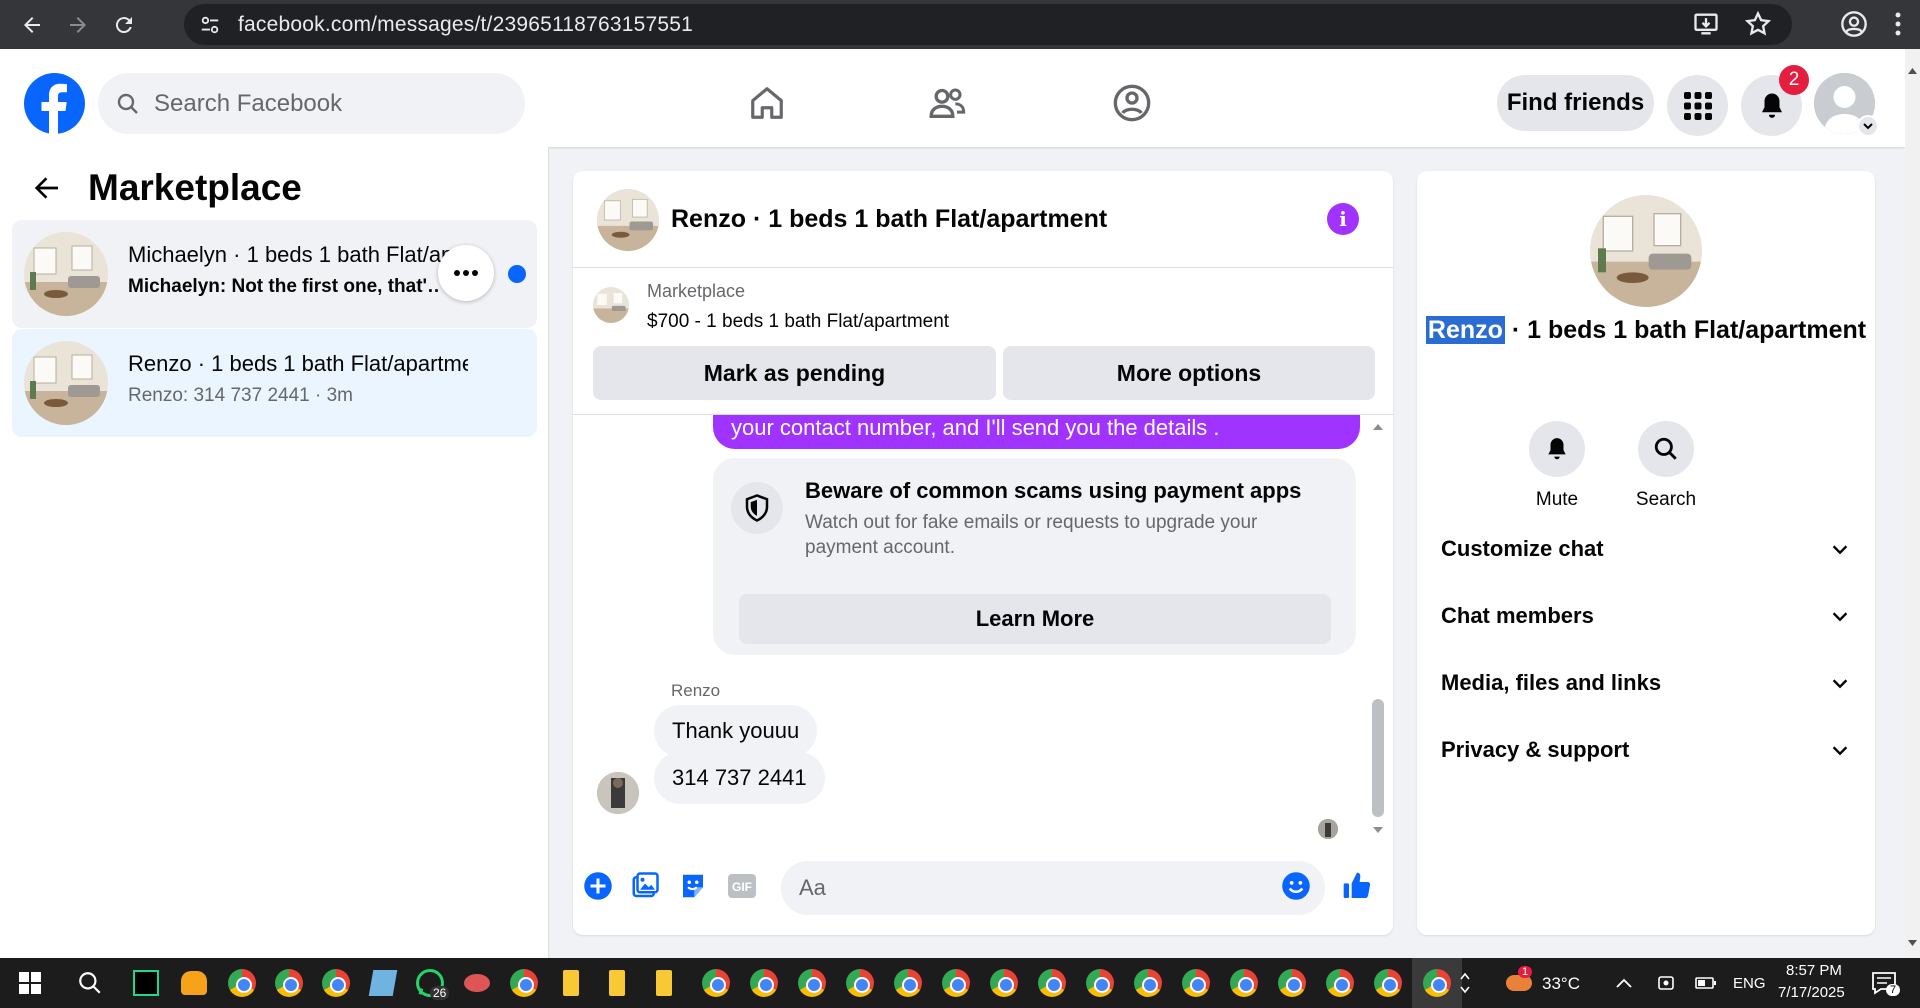  I want to click on menu-button, so click(1697, 105).